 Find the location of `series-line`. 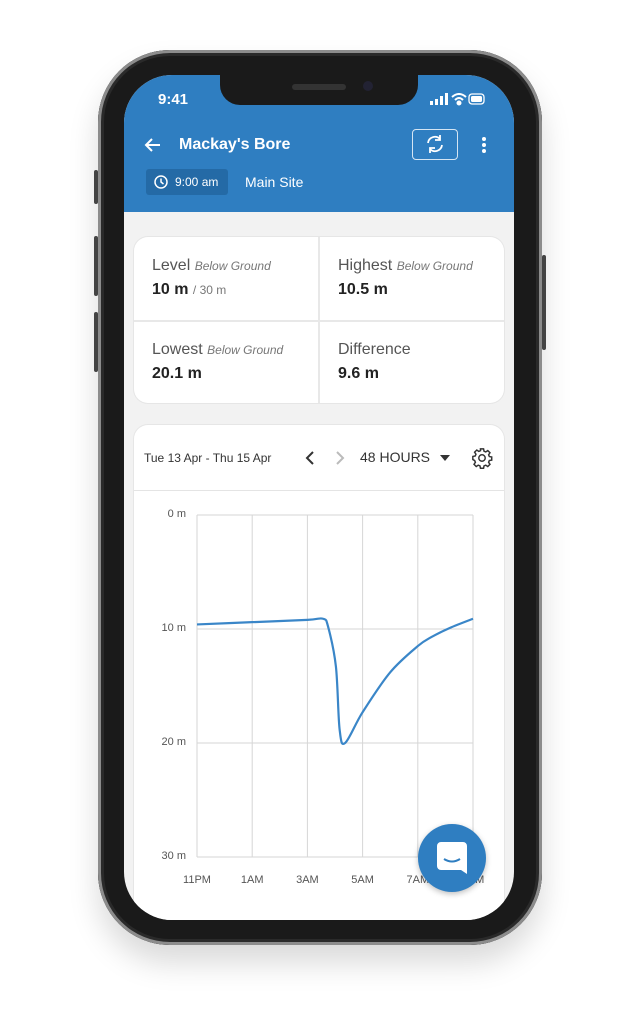

series-line is located at coordinates (335, 681).